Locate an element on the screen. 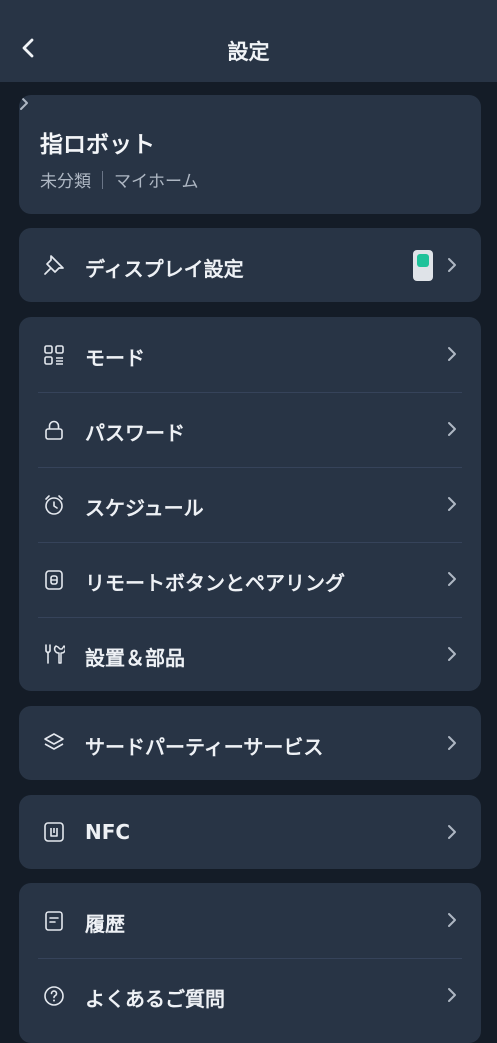  tools-icon is located at coordinates (54, 654).